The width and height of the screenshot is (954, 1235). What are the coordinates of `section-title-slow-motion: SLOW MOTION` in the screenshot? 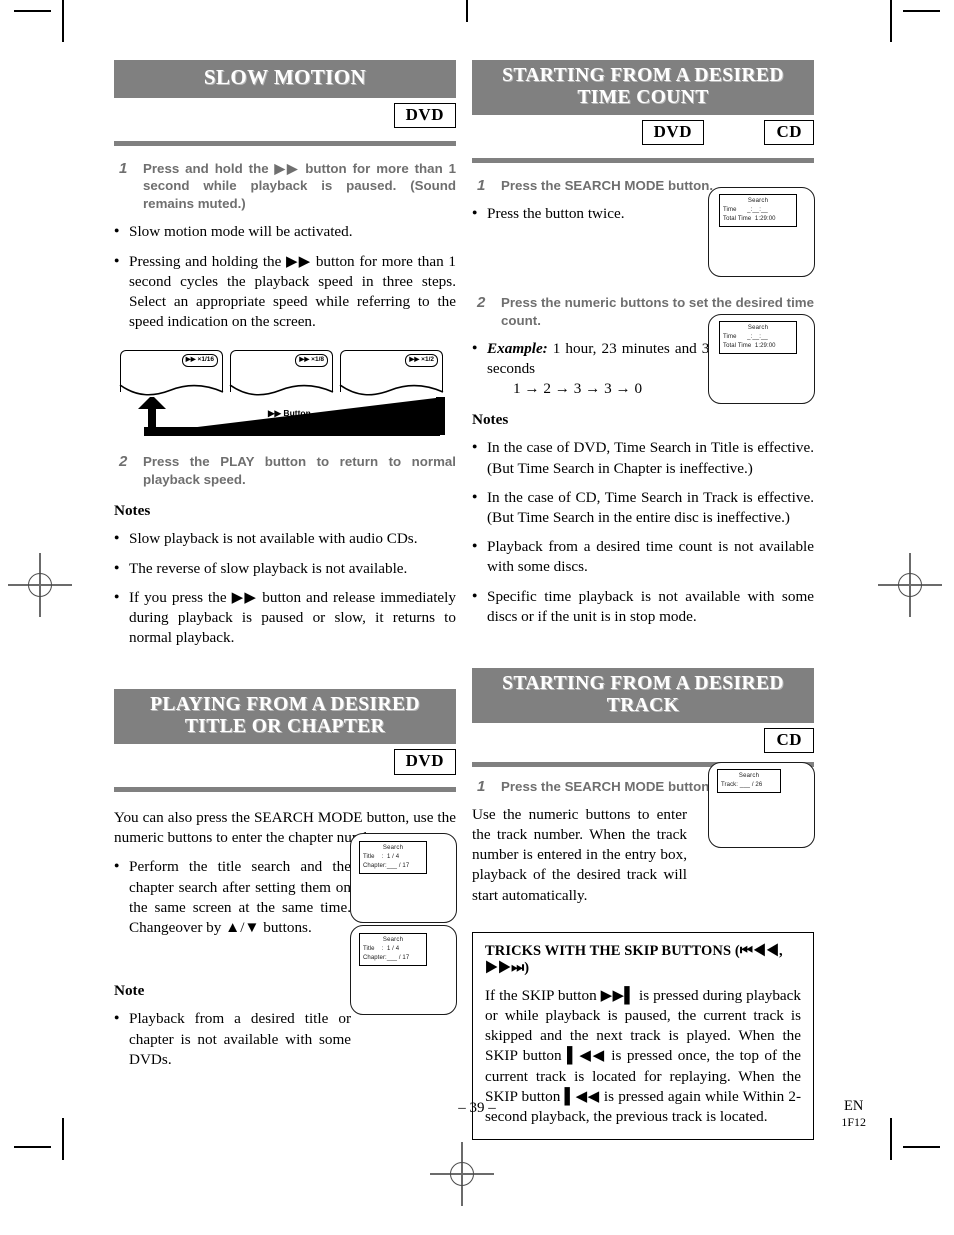 It's located at (285, 79).